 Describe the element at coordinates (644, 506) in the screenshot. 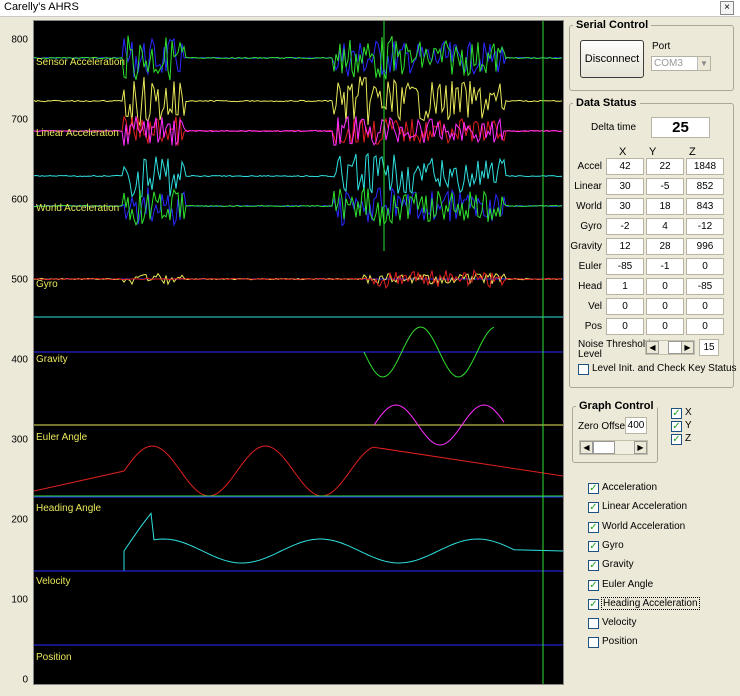

I see `plot-toggle-label: Linear Acceleration` at that location.